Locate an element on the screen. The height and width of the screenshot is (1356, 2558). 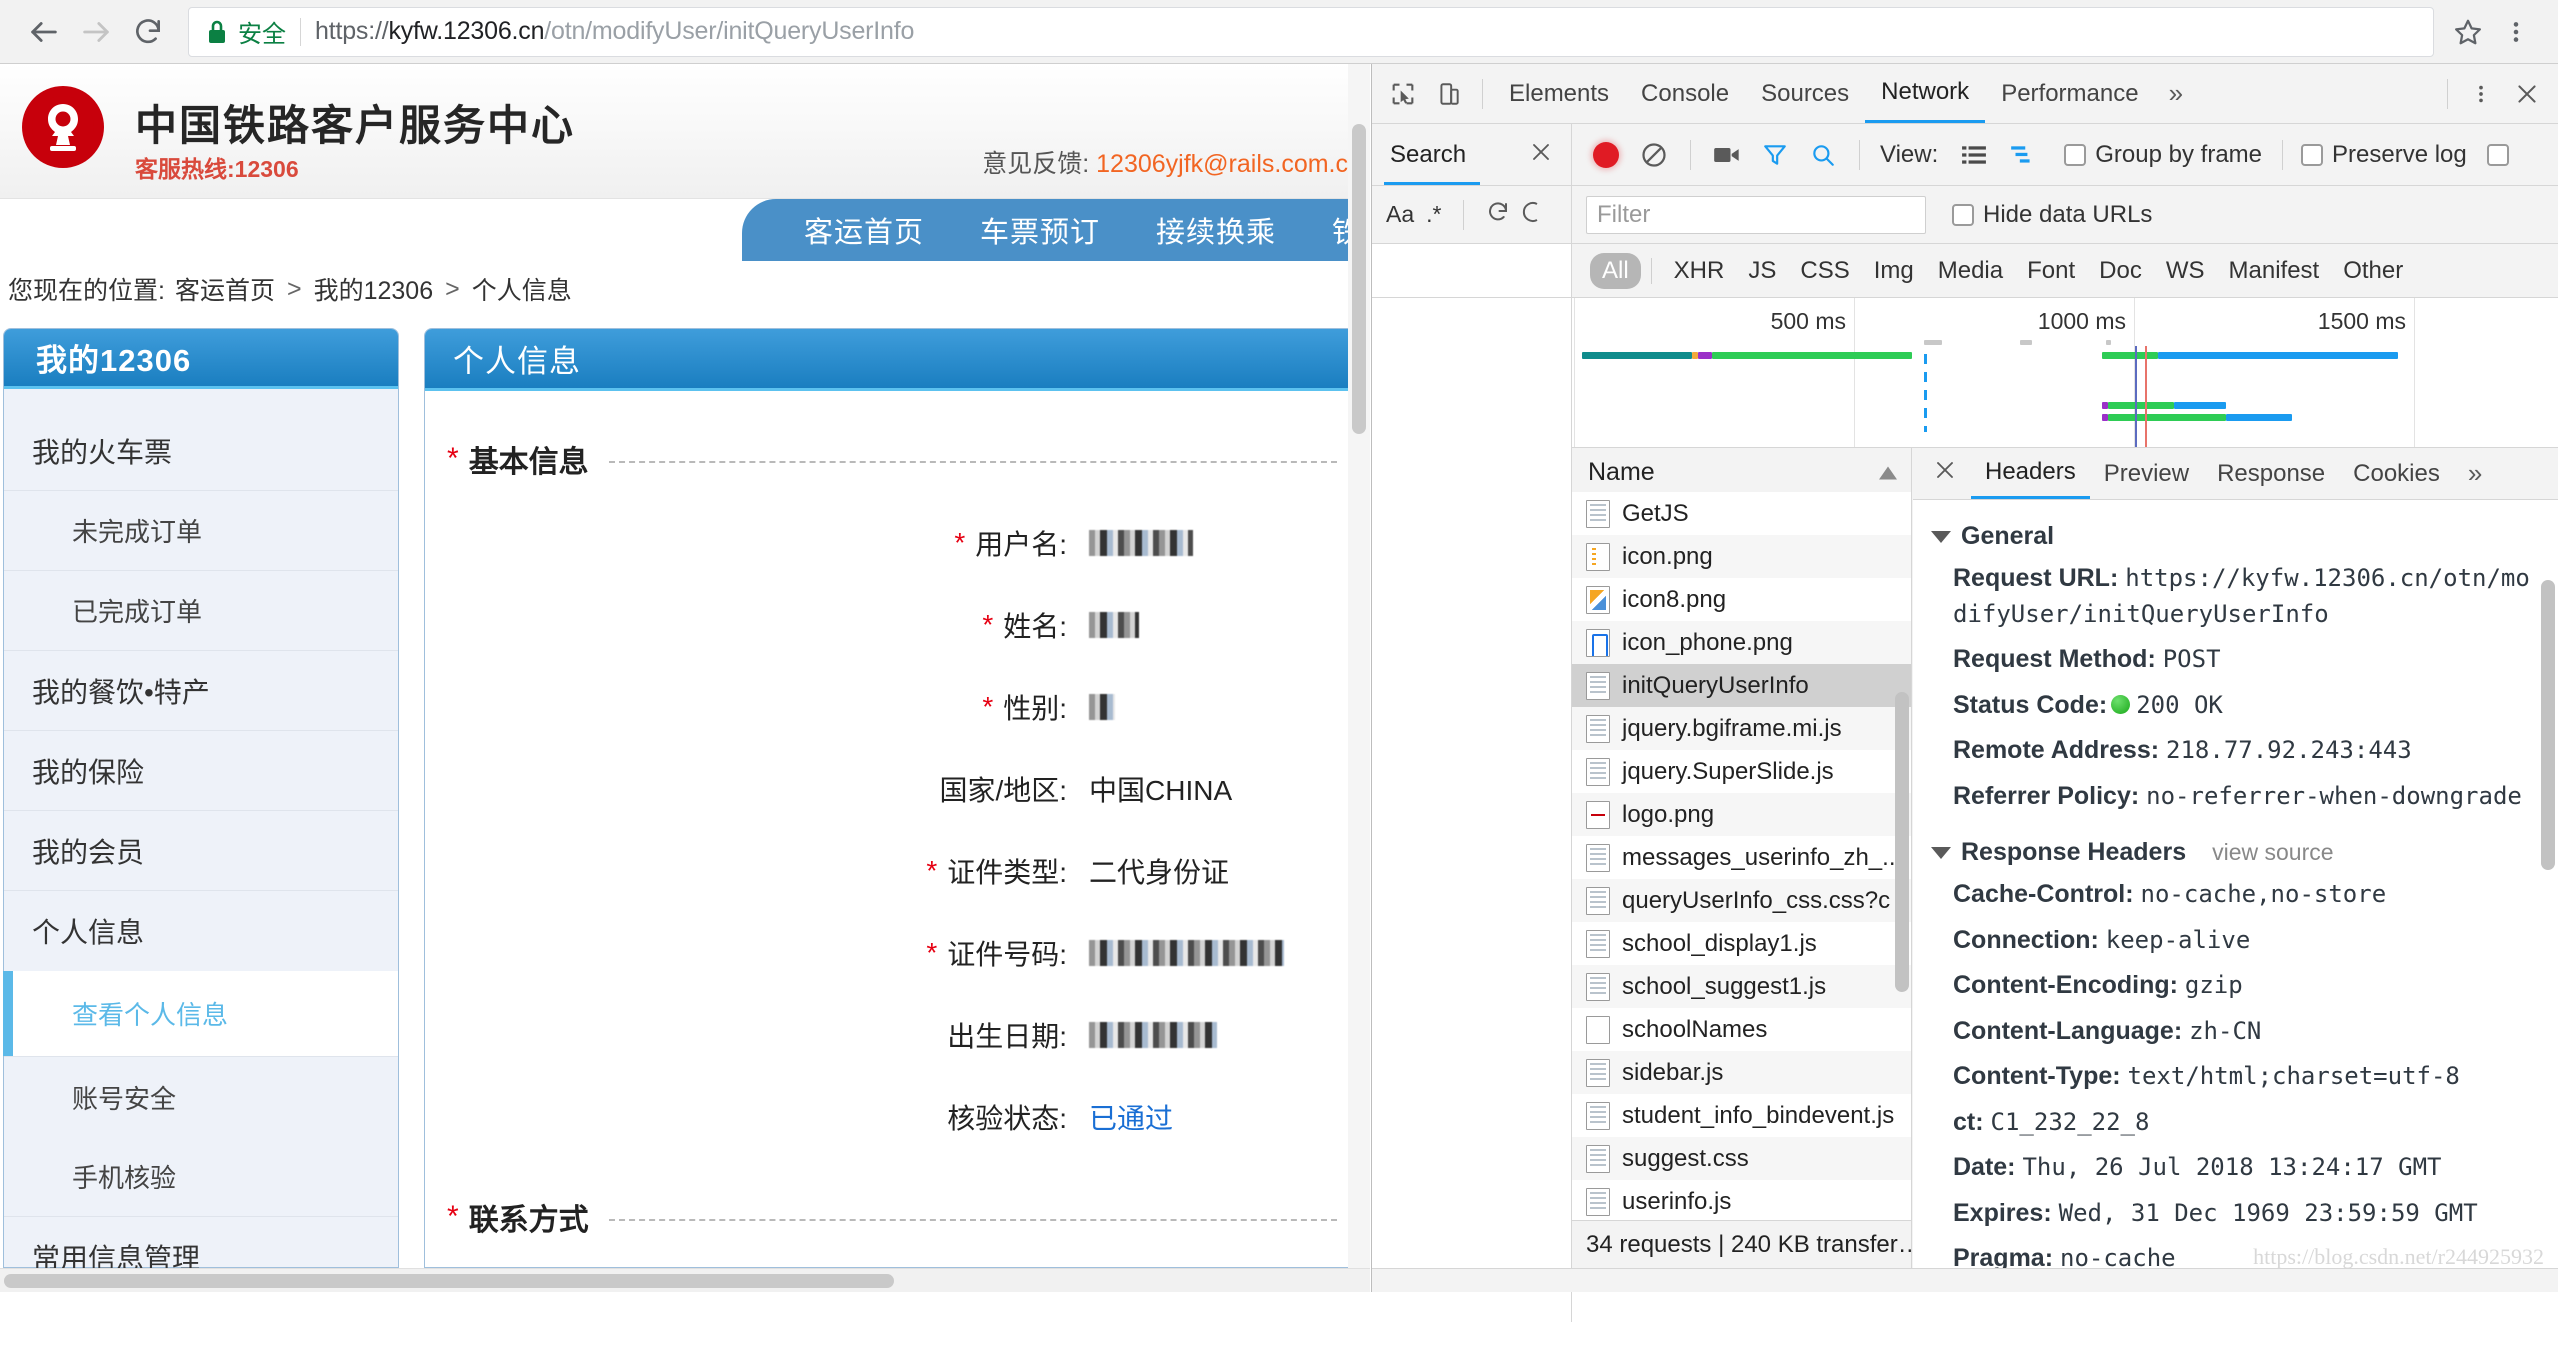
tab-sources: Sources is located at coordinates (1805, 94).